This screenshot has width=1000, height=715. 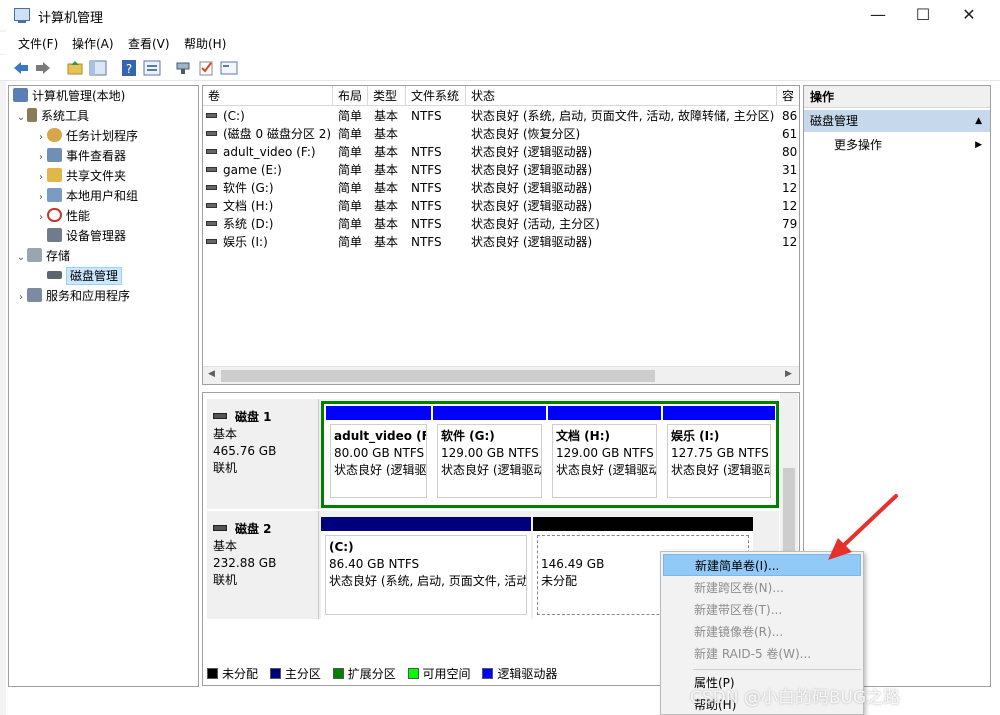 I want to click on help-icon: ?, so click(x=129, y=68).